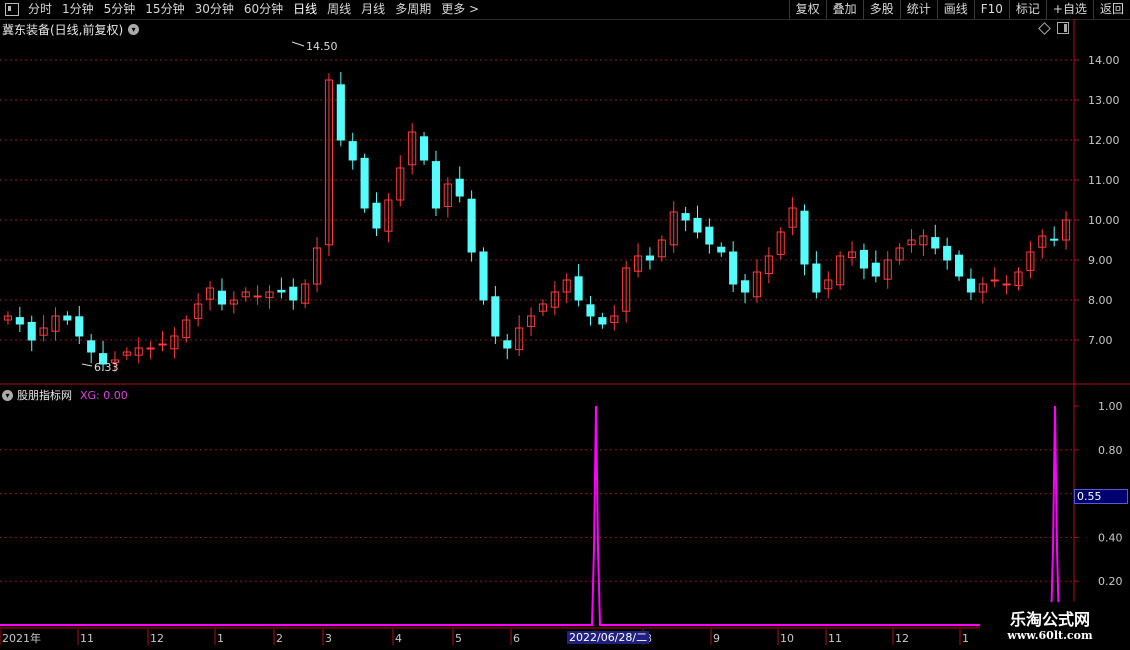 This screenshot has width=1130, height=650. What do you see at coordinates (328, 638) in the screenshot?
I see `date-axis-label: 3` at bounding box center [328, 638].